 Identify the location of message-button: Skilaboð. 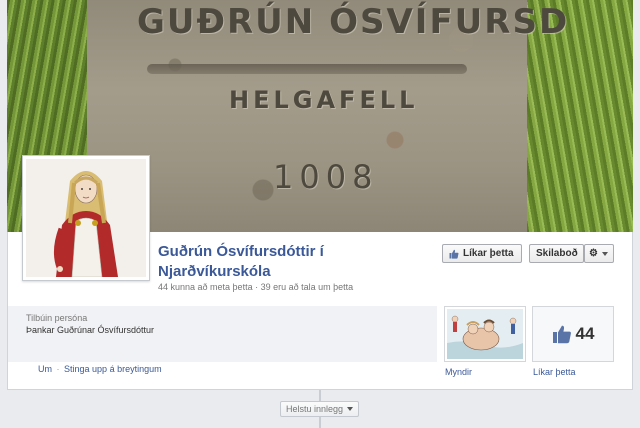
(556, 253).